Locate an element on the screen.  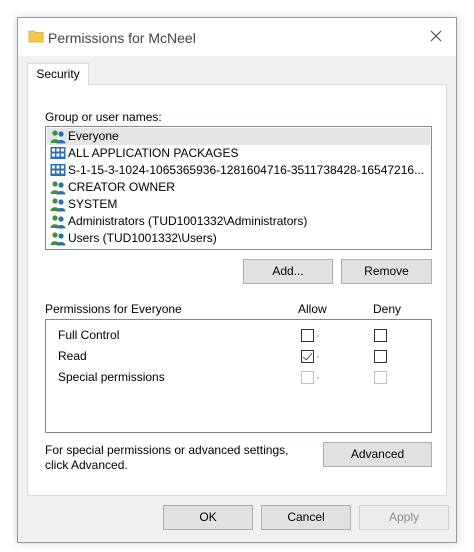
deny-header: Deny is located at coordinates (387, 309).